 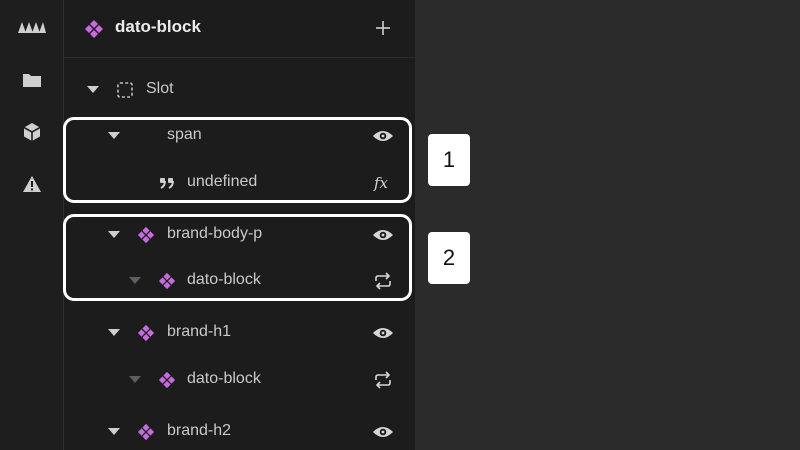 I want to click on tree-item-dato-block: dato-block, so click(x=239, y=380).